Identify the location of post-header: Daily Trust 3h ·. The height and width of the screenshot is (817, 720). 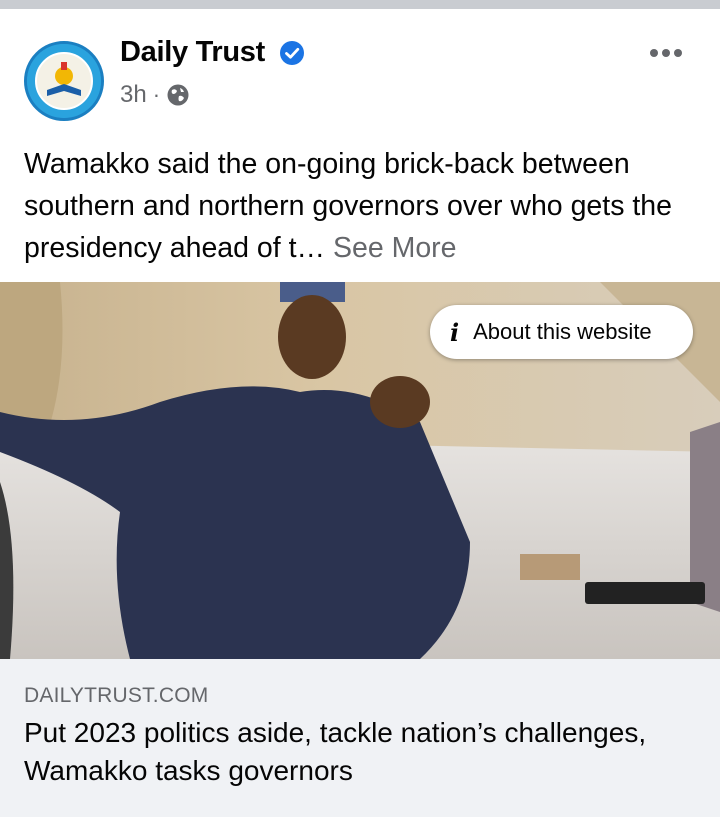
(360, 70).